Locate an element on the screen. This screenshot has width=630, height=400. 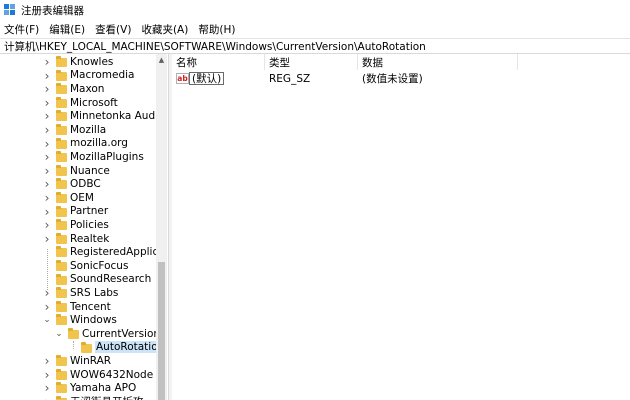
tree-item-label: SoundResearch is located at coordinates (111, 279).